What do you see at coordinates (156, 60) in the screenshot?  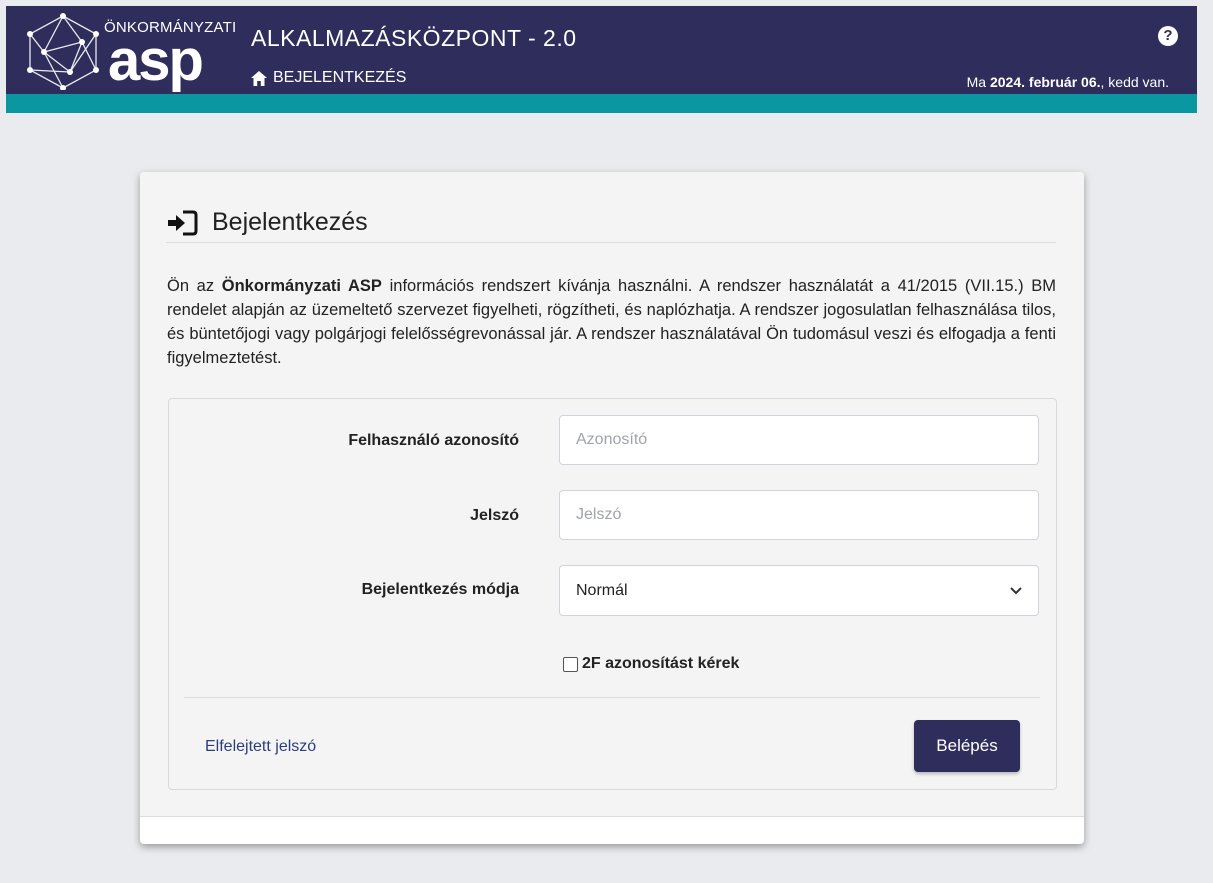 I see `logo-main-text: asp` at bounding box center [156, 60].